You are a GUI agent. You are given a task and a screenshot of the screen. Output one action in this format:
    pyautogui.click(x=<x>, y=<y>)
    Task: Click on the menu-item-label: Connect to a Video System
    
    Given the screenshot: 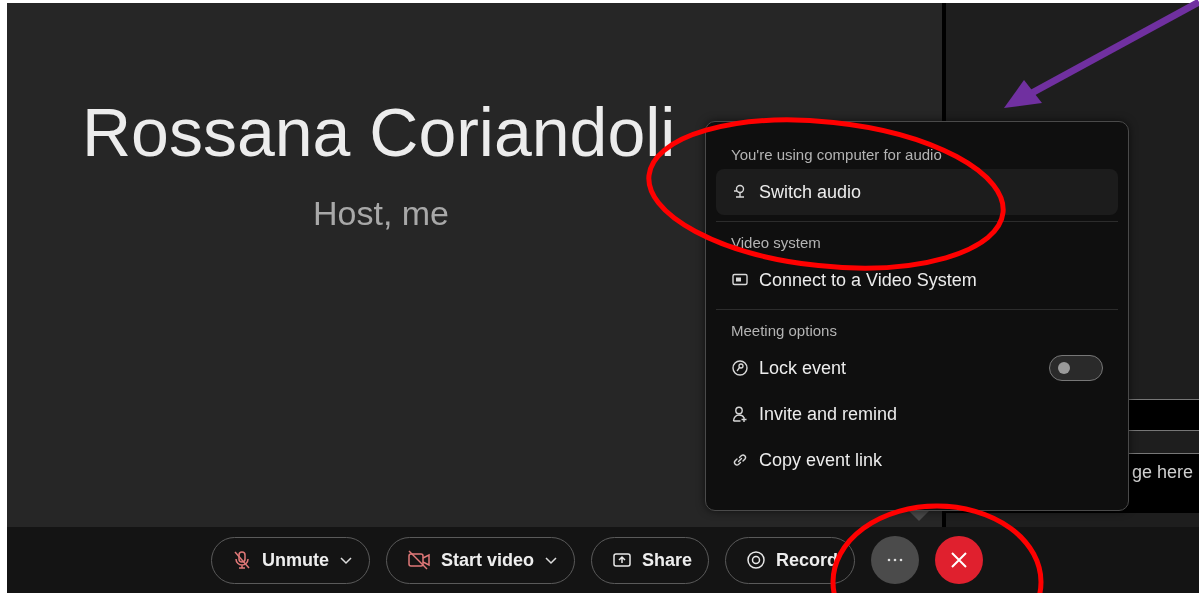 What is the action you would take?
    pyautogui.click(x=868, y=280)
    